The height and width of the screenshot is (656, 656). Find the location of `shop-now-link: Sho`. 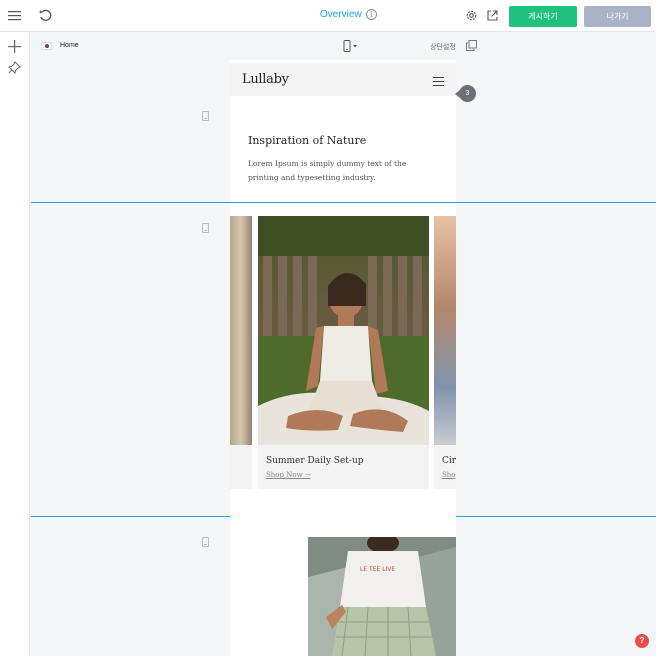

shop-now-link: Sho is located at coordinates (449, 475).